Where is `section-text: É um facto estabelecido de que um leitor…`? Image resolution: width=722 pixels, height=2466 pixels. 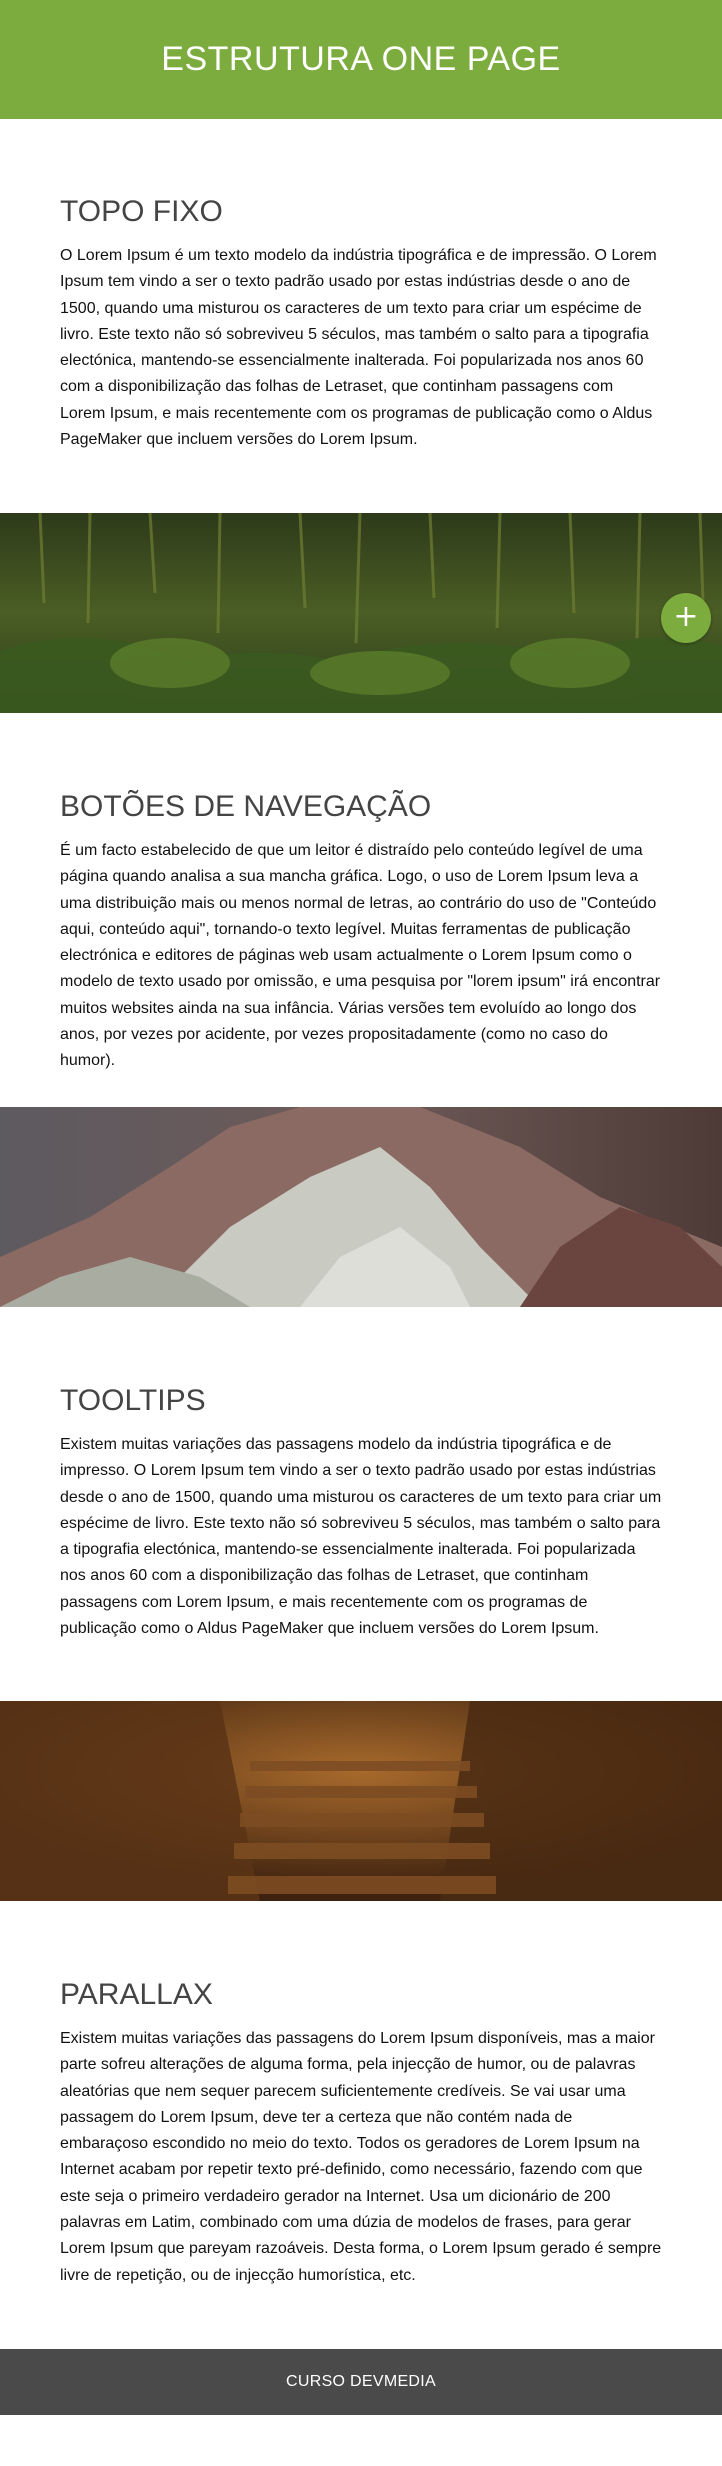
section-text: É um facto estabelecido de que um leitor… is located at coordinates (360, 956).